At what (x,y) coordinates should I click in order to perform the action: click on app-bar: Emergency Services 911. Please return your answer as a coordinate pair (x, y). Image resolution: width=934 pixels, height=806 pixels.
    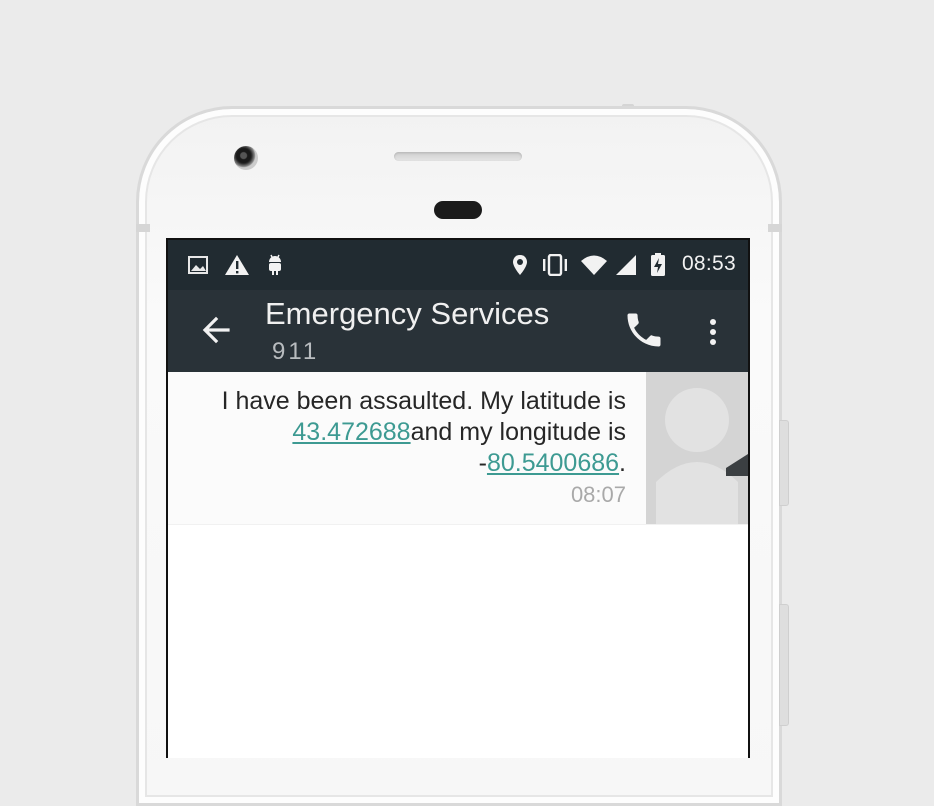
    Looking at the image, I should click on (458, 331).